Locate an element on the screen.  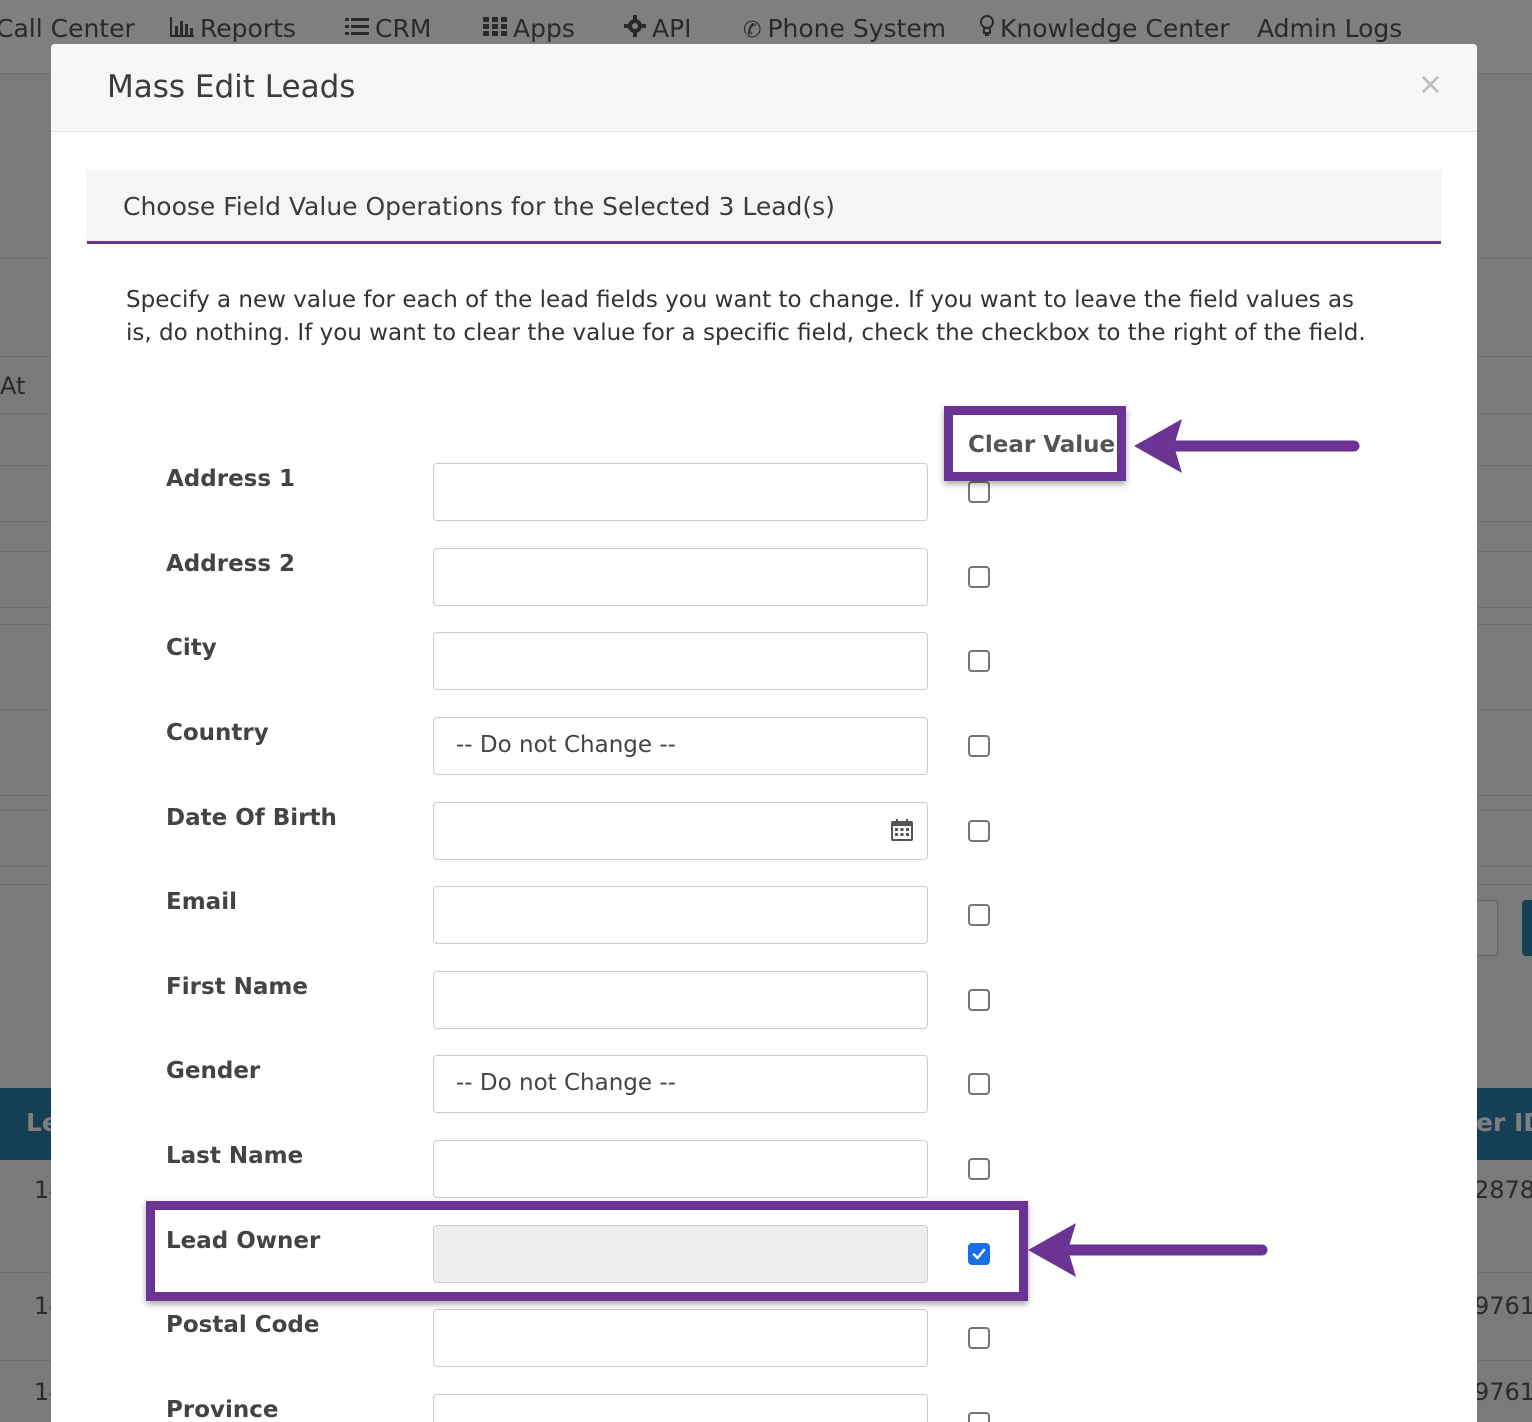
postal-code-label: Postal Code is located at coordinates (243, 1325).